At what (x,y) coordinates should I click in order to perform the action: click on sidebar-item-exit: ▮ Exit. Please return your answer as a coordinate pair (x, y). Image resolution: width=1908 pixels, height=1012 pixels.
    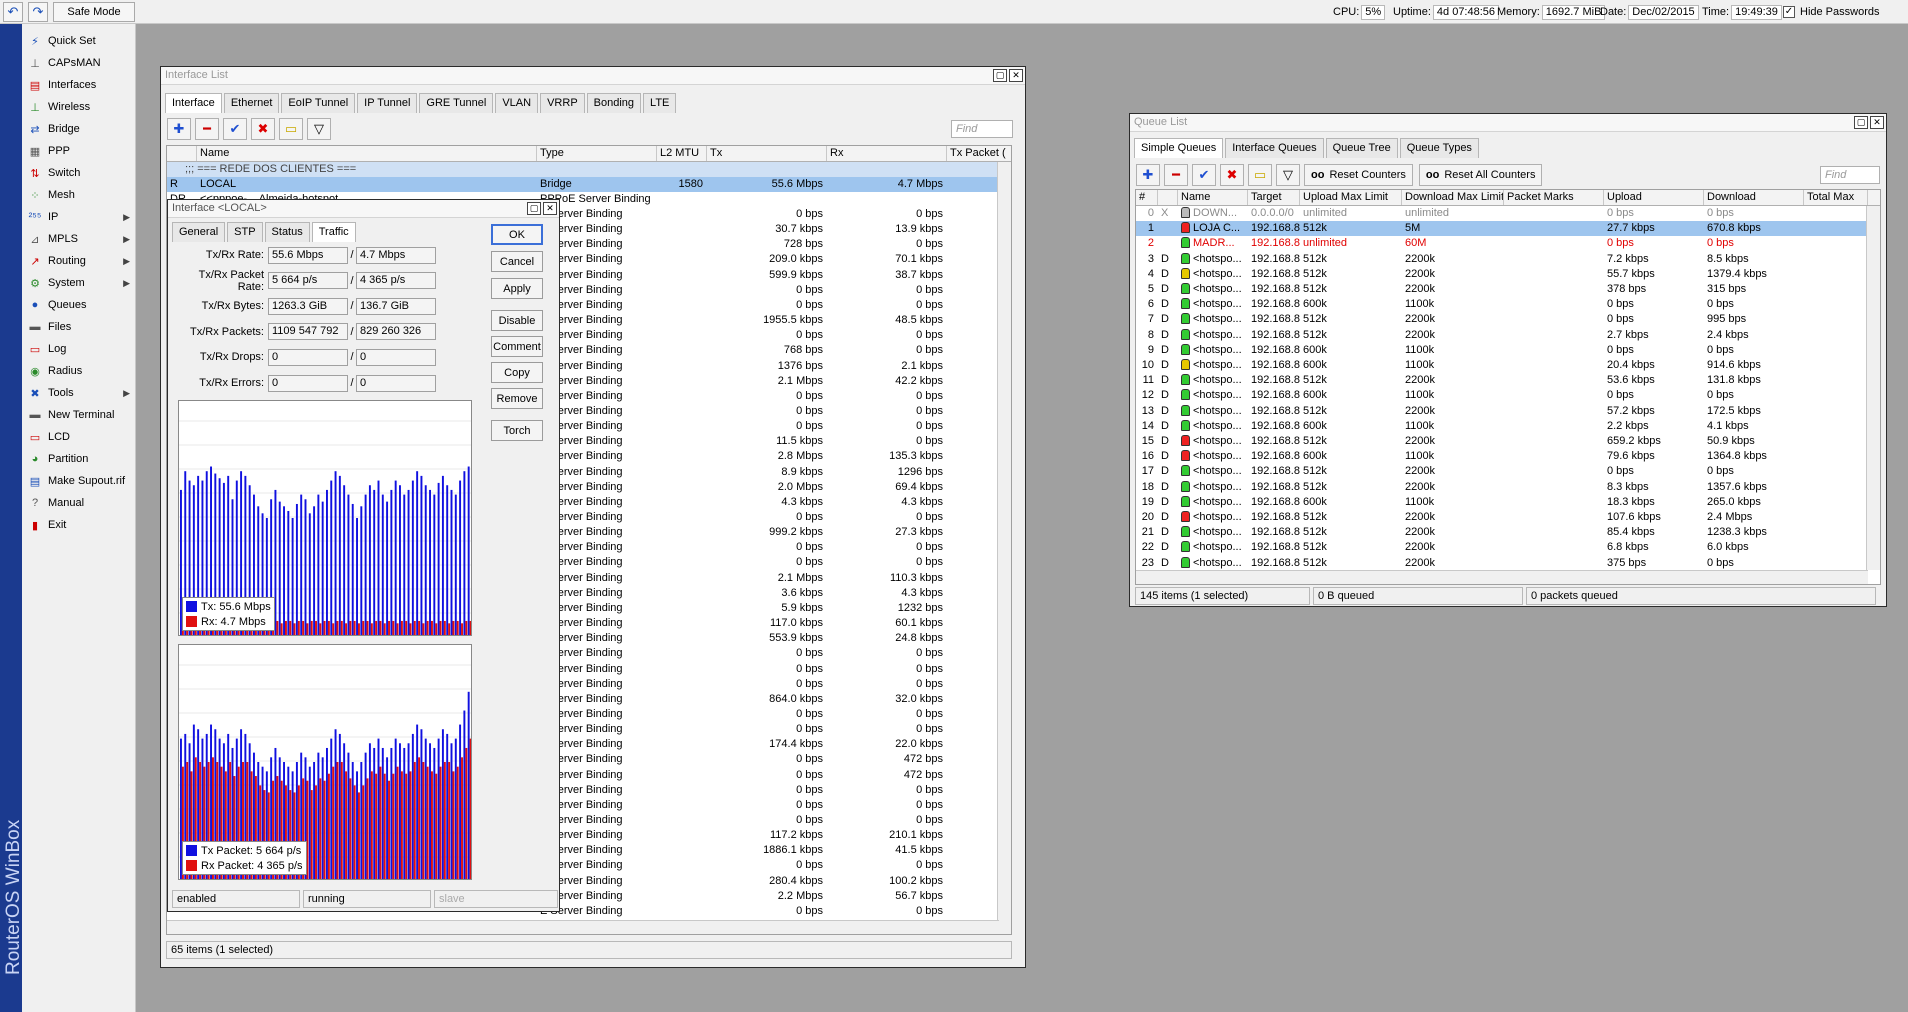
    Looking at the image, I should click on (79, 525).